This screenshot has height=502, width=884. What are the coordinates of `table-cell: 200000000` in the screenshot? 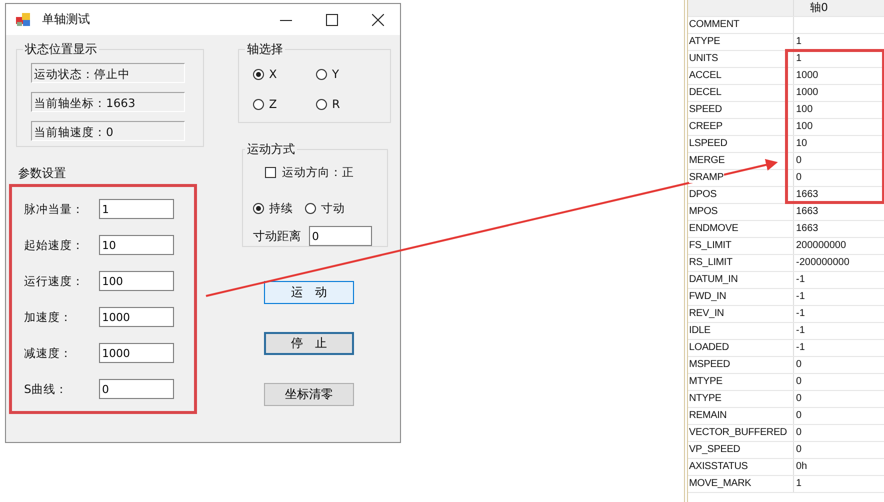 It's located at (821, 245).